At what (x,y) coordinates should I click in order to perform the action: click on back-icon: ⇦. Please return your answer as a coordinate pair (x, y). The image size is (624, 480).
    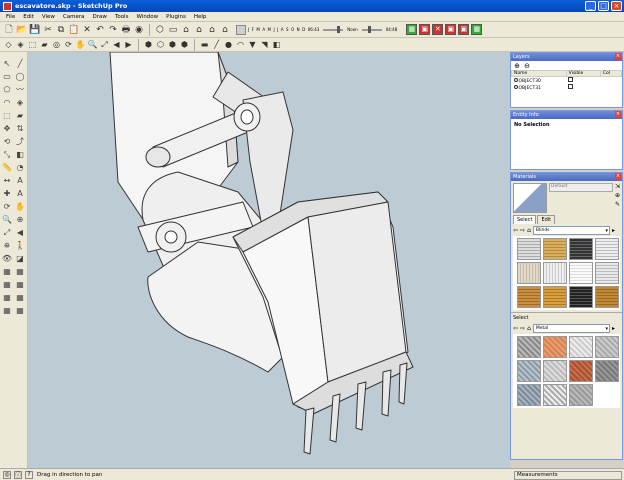
    Looking at the image, I should click on (515, 230).